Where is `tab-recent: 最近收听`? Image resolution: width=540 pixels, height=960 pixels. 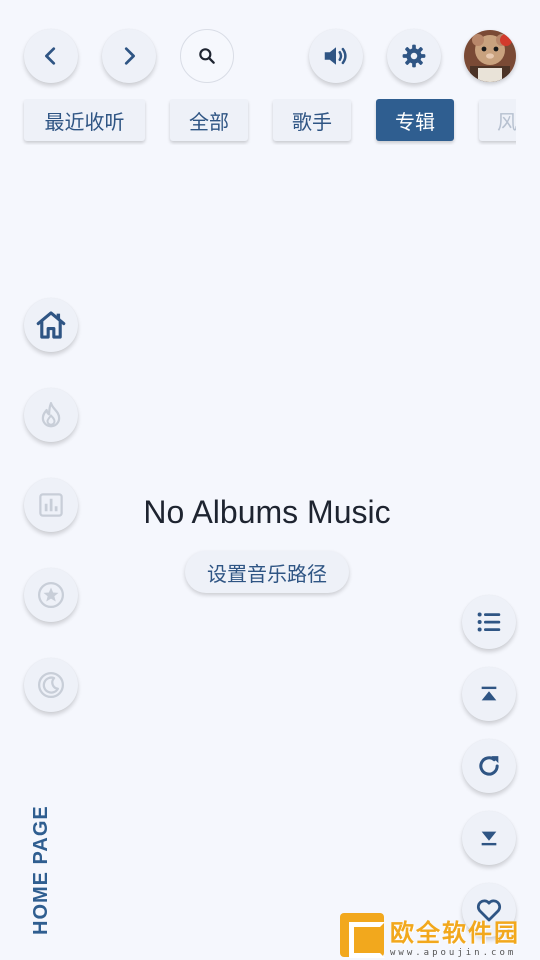 tab-recent: 最近收听 is located at coordinates (84, 120).